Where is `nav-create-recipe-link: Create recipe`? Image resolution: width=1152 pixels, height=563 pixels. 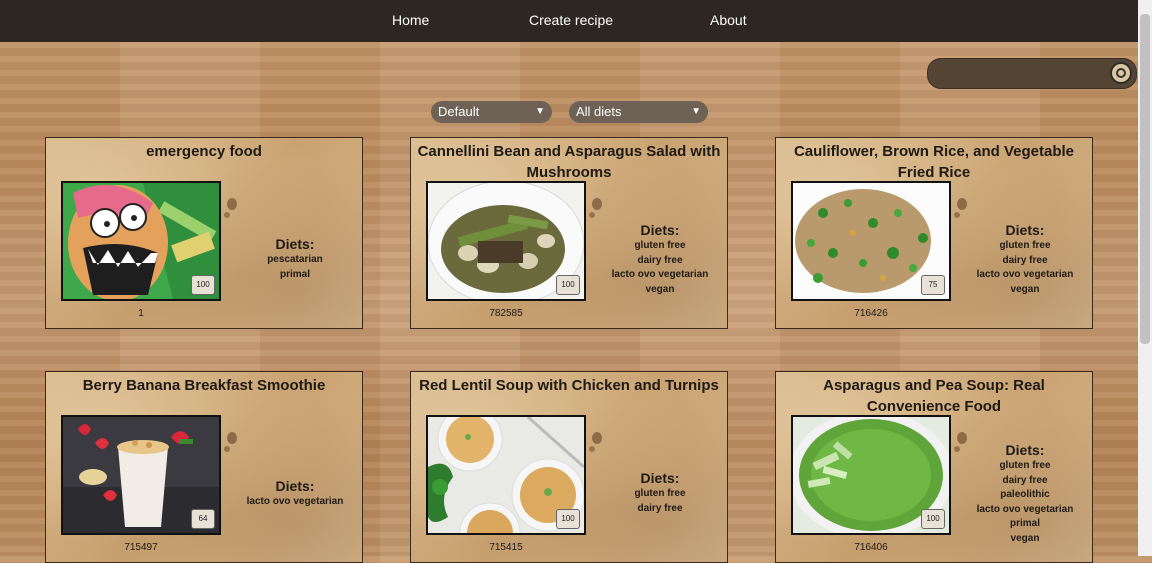 nav-create-recipe-link: Create recipe is located at coordinates (571, 20).